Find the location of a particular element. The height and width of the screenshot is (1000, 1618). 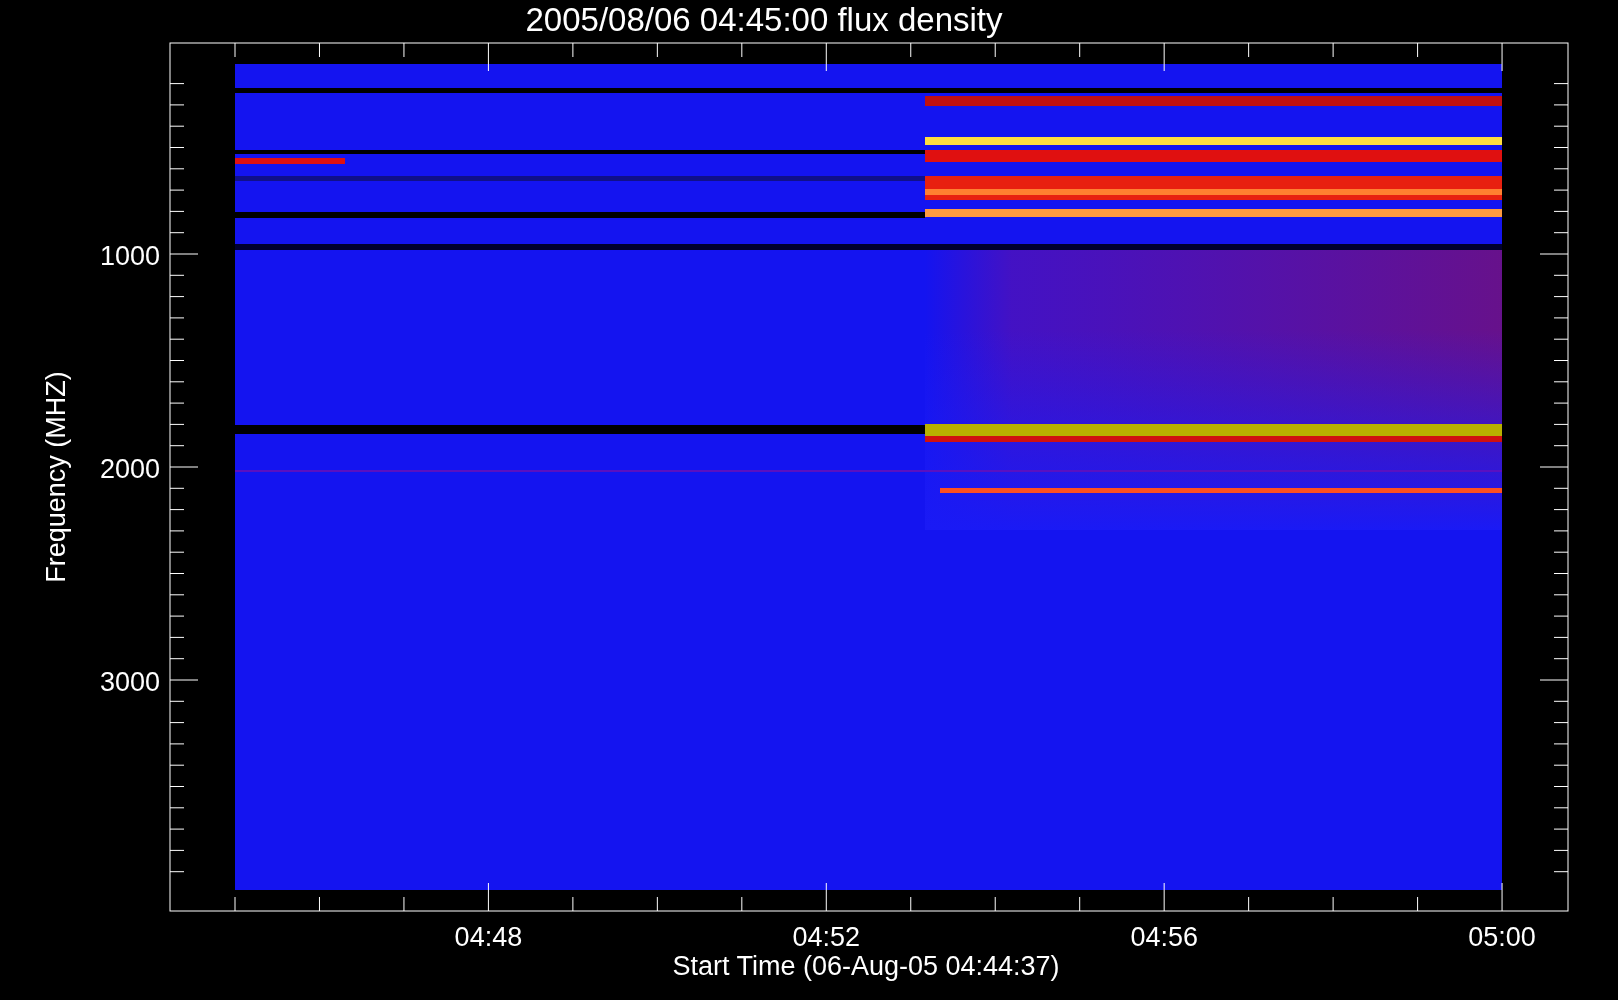

x-tick-label: 05:00 is located at coordinates (1502, 937).